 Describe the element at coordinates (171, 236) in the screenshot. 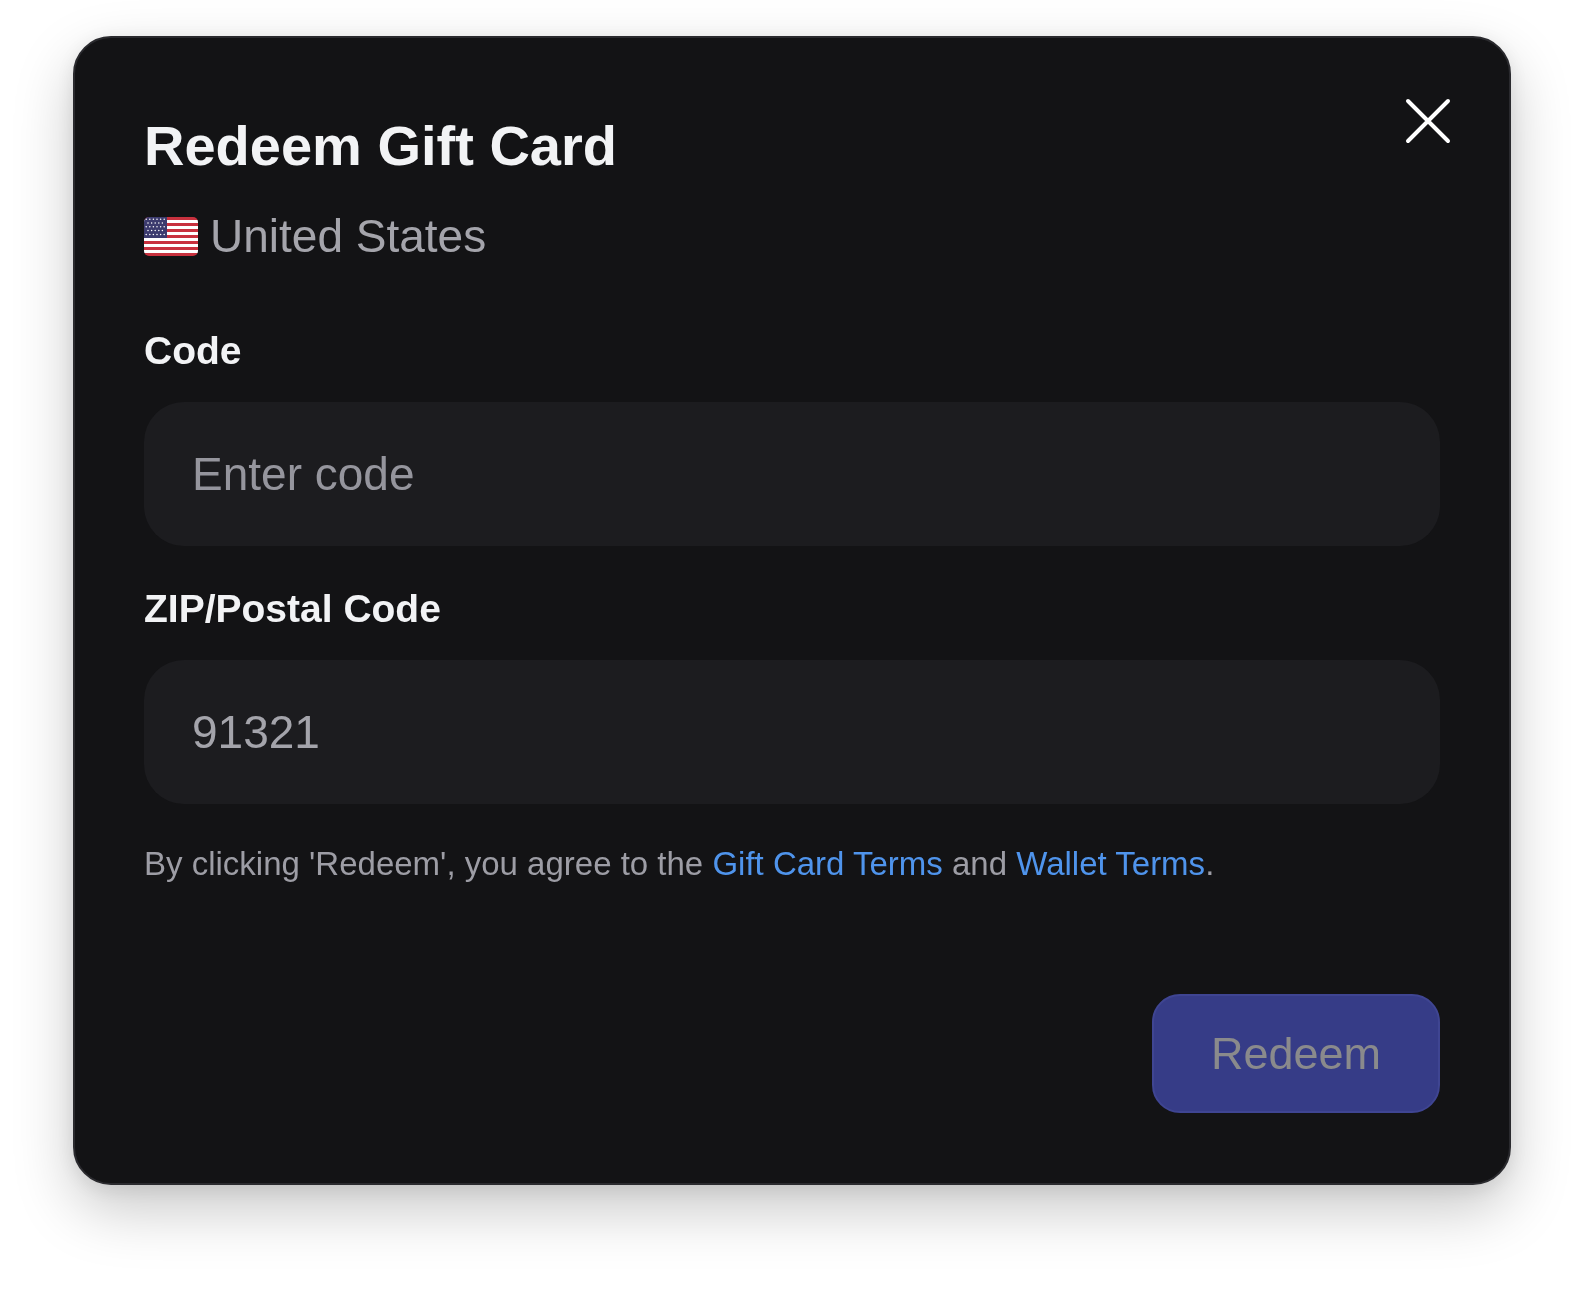

I see `us-flag-icon` at that location.